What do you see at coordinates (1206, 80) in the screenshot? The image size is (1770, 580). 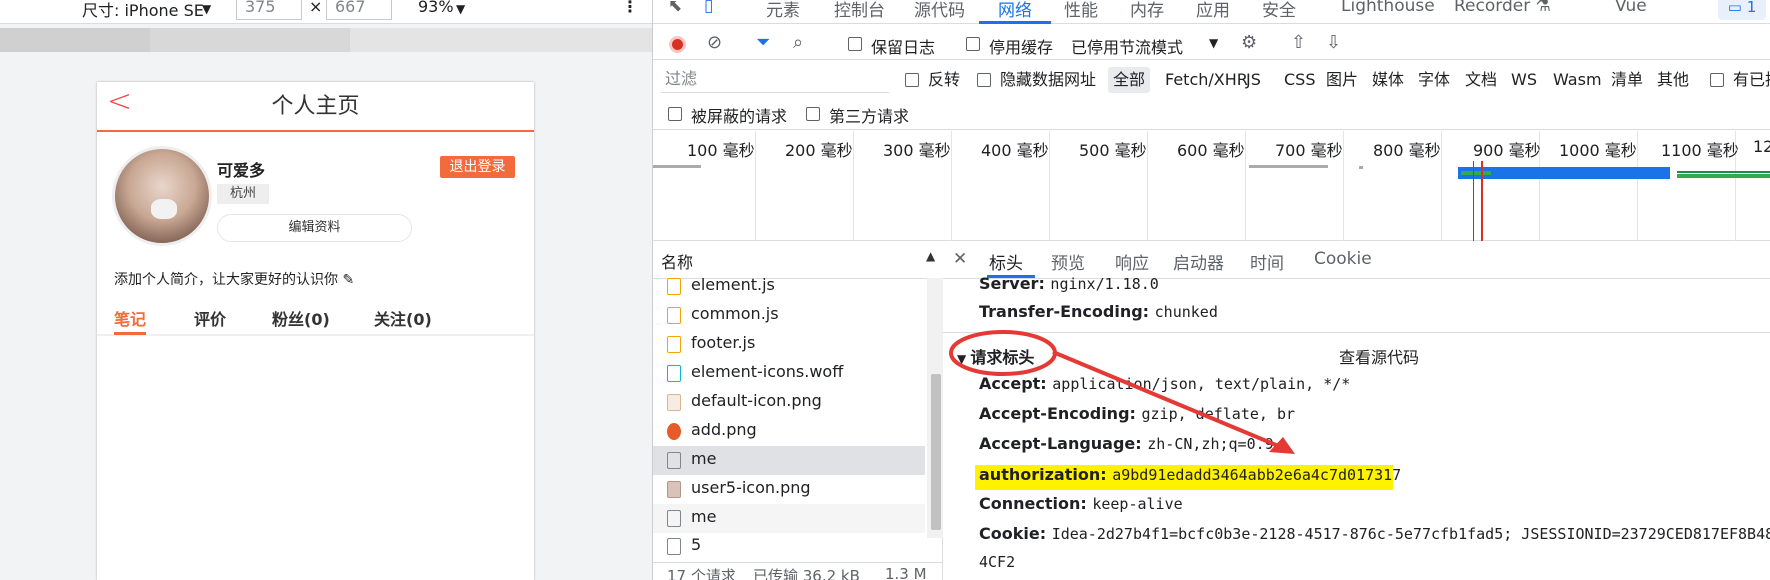 I see `filter-fetch-xhr: Fetch/XHR` at bounding box center [1206, 80].